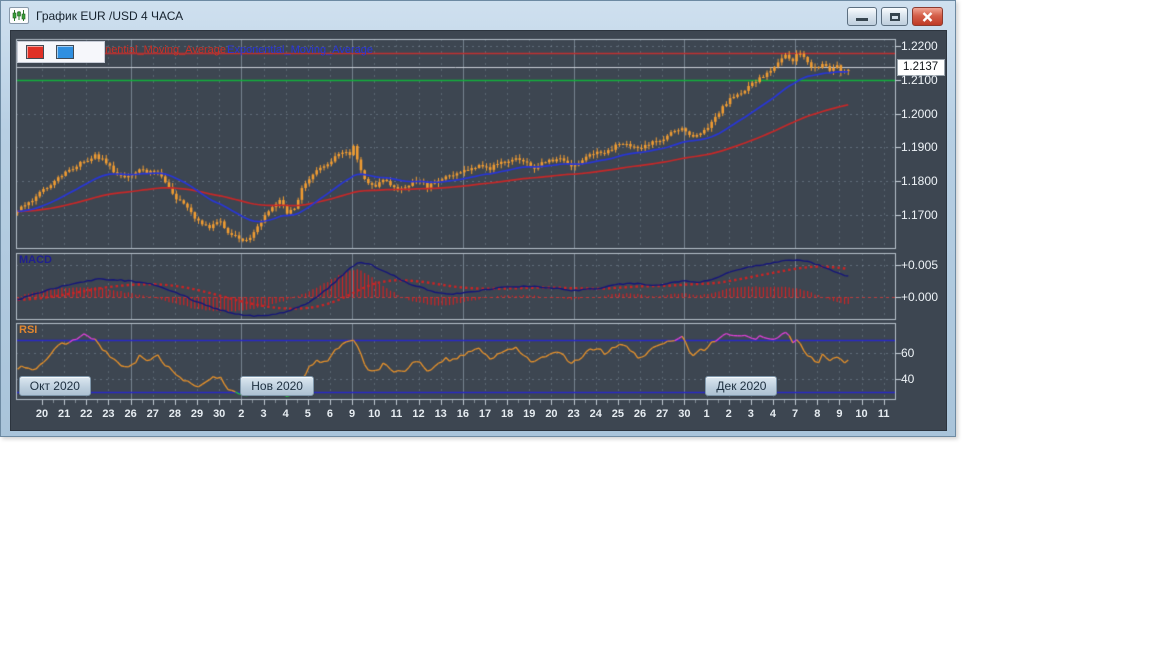 The height and width of the screenshot is (648, 1152). What do you see at coordinates (65, 52) in the screenshot?
I see `ema-blue-chip-button` at bounding box center [65, 52].